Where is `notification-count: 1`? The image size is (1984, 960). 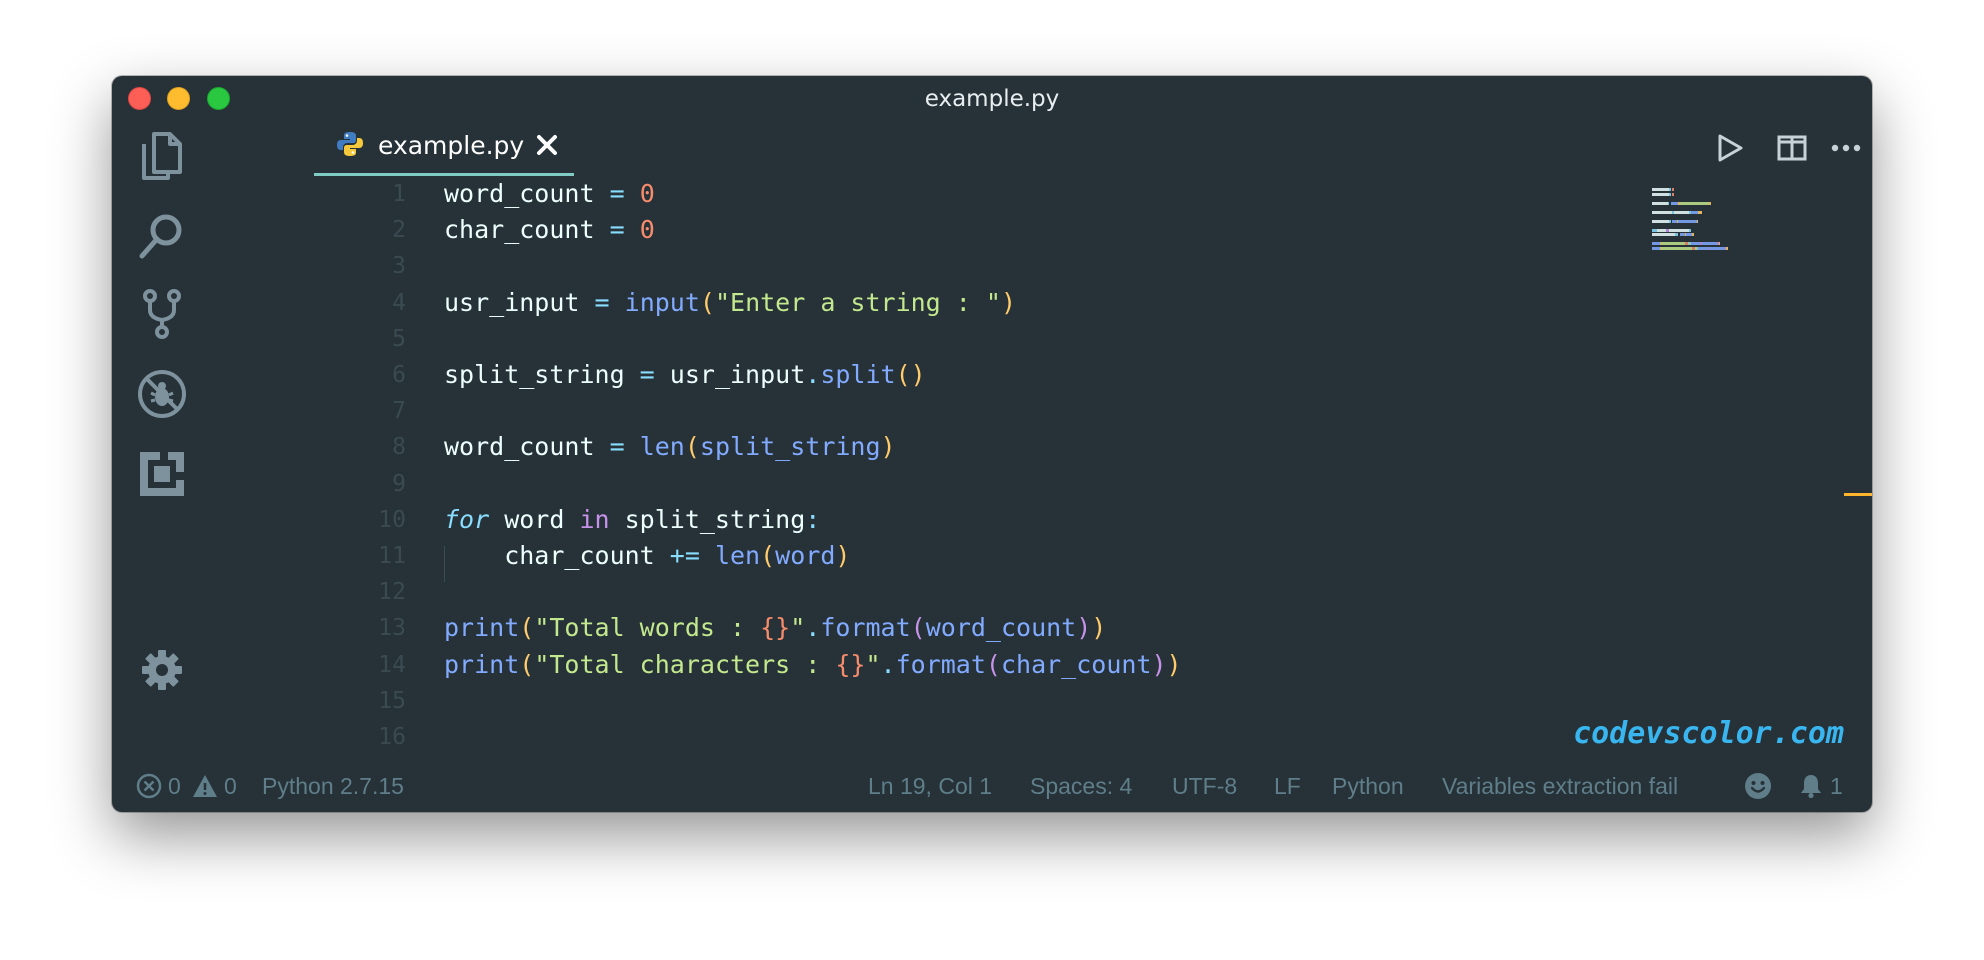 notification-count: 1 is located at coordinates (1836, 786).